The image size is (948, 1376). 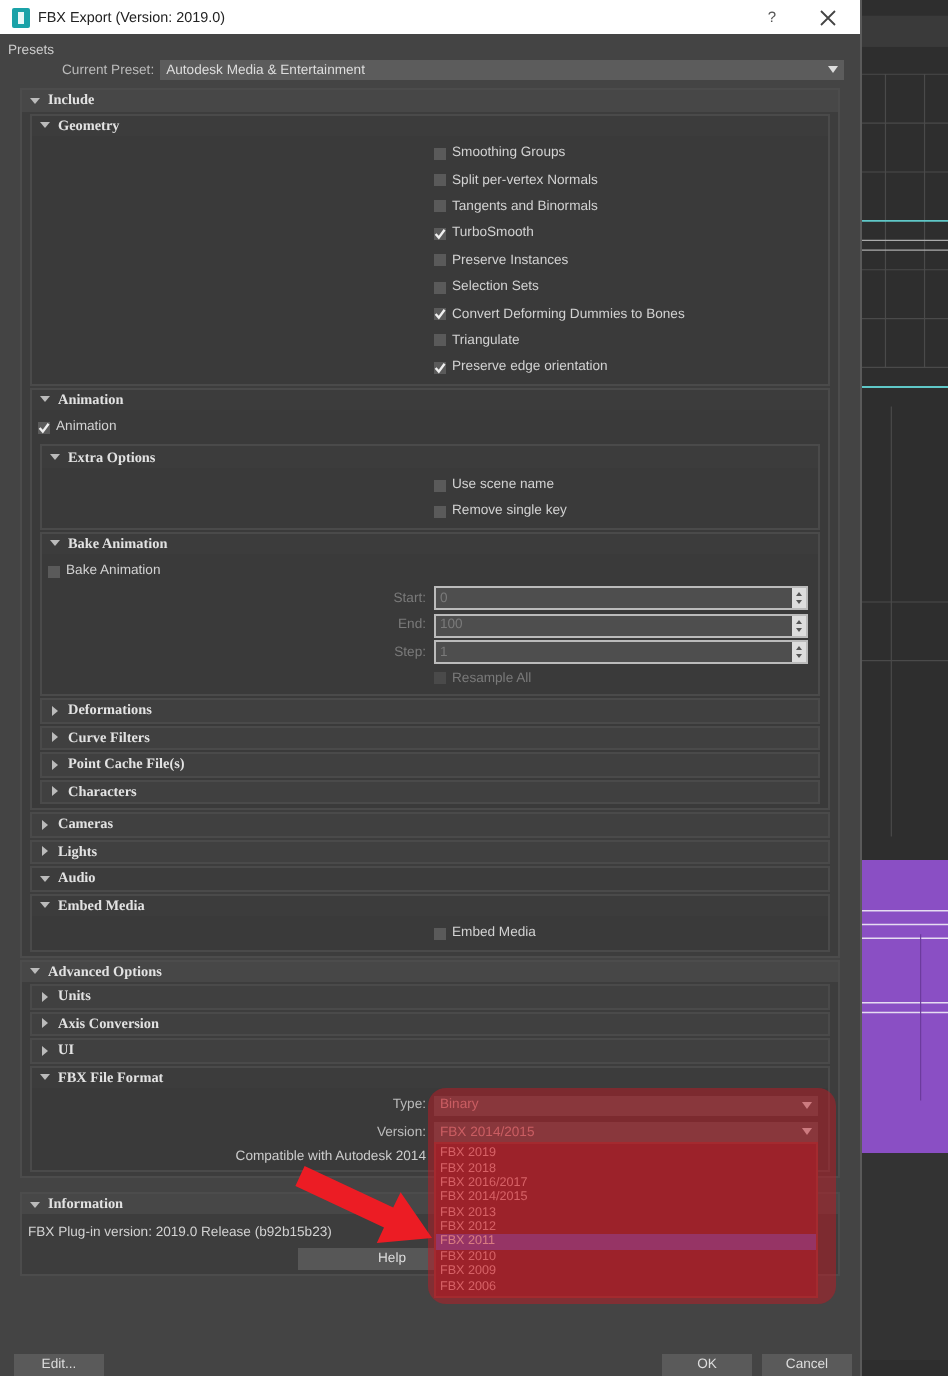 What do you see at coordinates (828, 17) in the screenshot?
I see `close-icon` at bounding box center [828, 17].